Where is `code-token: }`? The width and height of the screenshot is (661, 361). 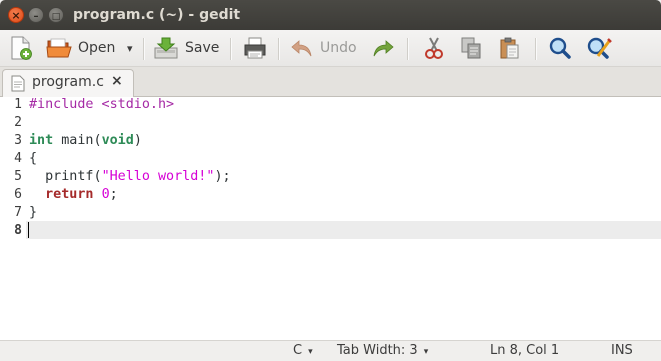
code-token: } is located at coordinates (33, 212).